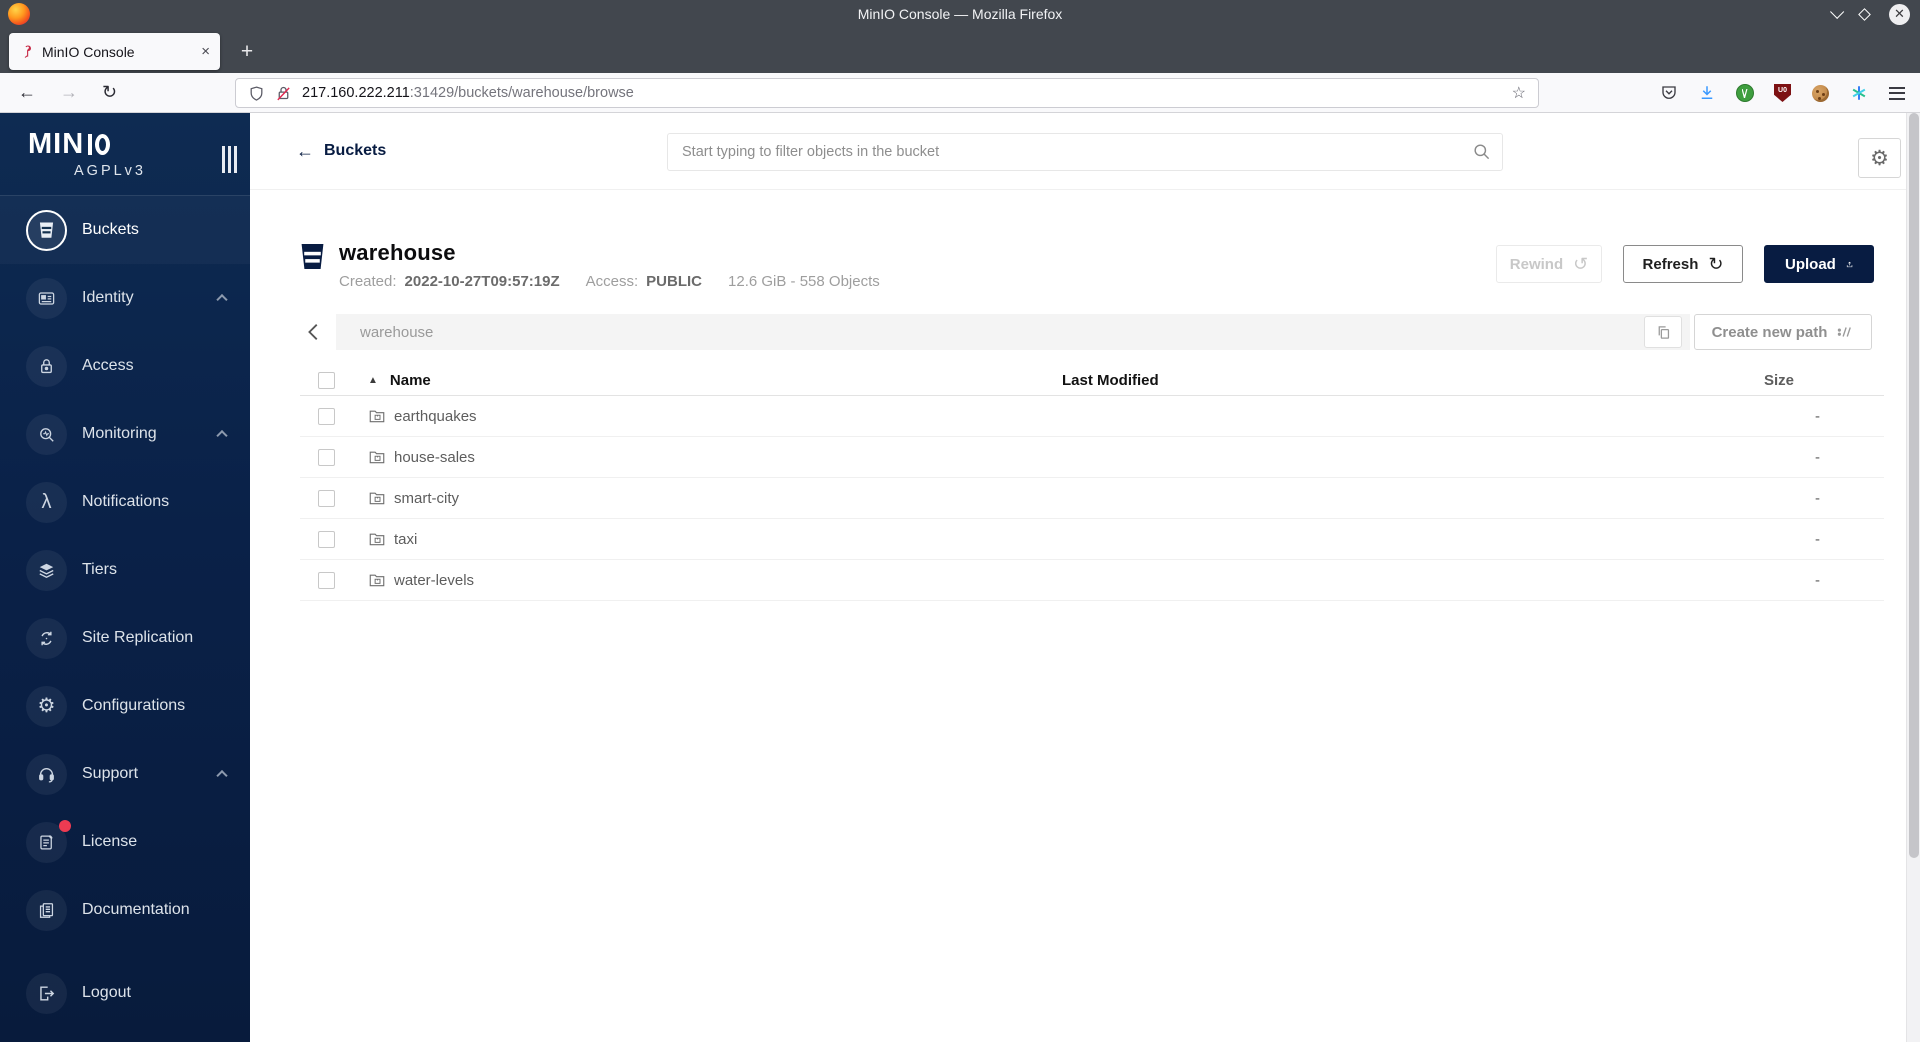  Describe the element at coordinates (1092, 539) in the screenshot. I see `table-row-taxi: taxi -` at that location.